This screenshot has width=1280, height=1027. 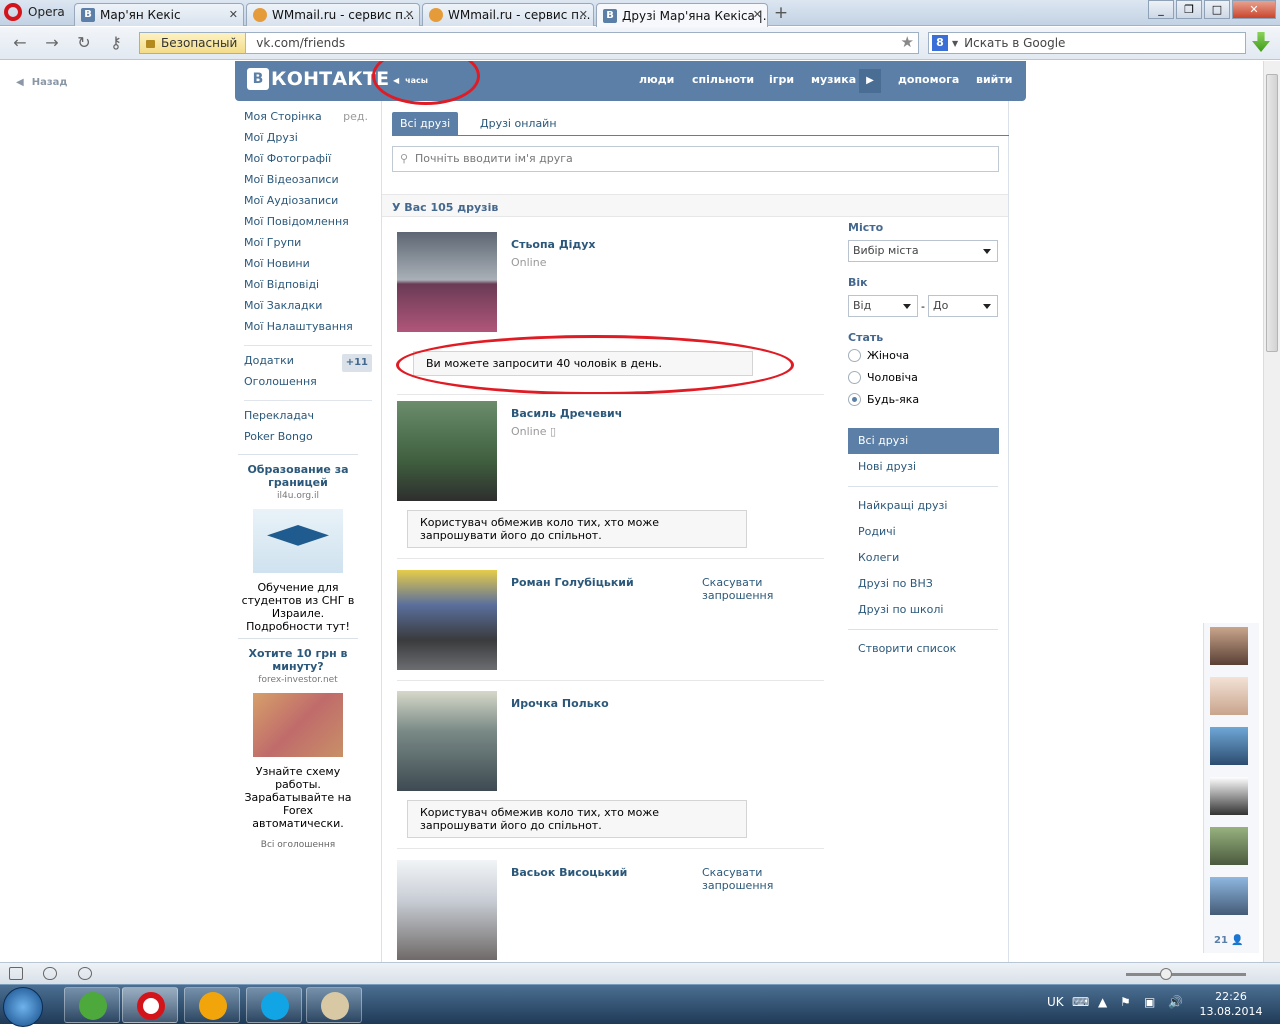 I want to click on keyboard-icon: ⌨, so click(x=1080, y=1002).